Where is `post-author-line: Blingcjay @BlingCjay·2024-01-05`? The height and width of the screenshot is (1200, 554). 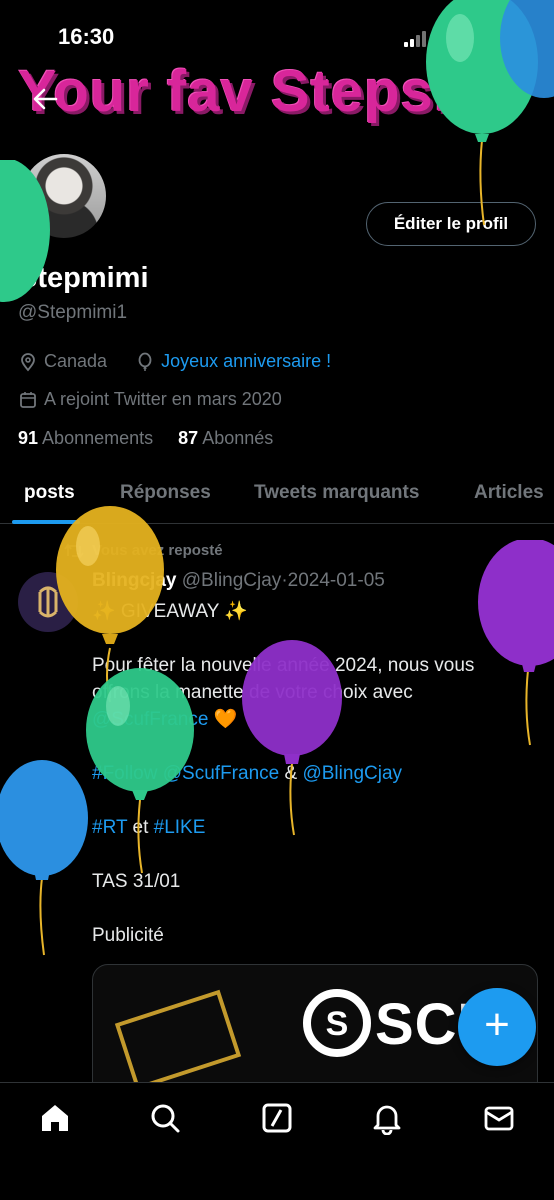 post-author-line: Blingcjay @BlingCjay·2024-01-05 is located at coordinates (238, 581).